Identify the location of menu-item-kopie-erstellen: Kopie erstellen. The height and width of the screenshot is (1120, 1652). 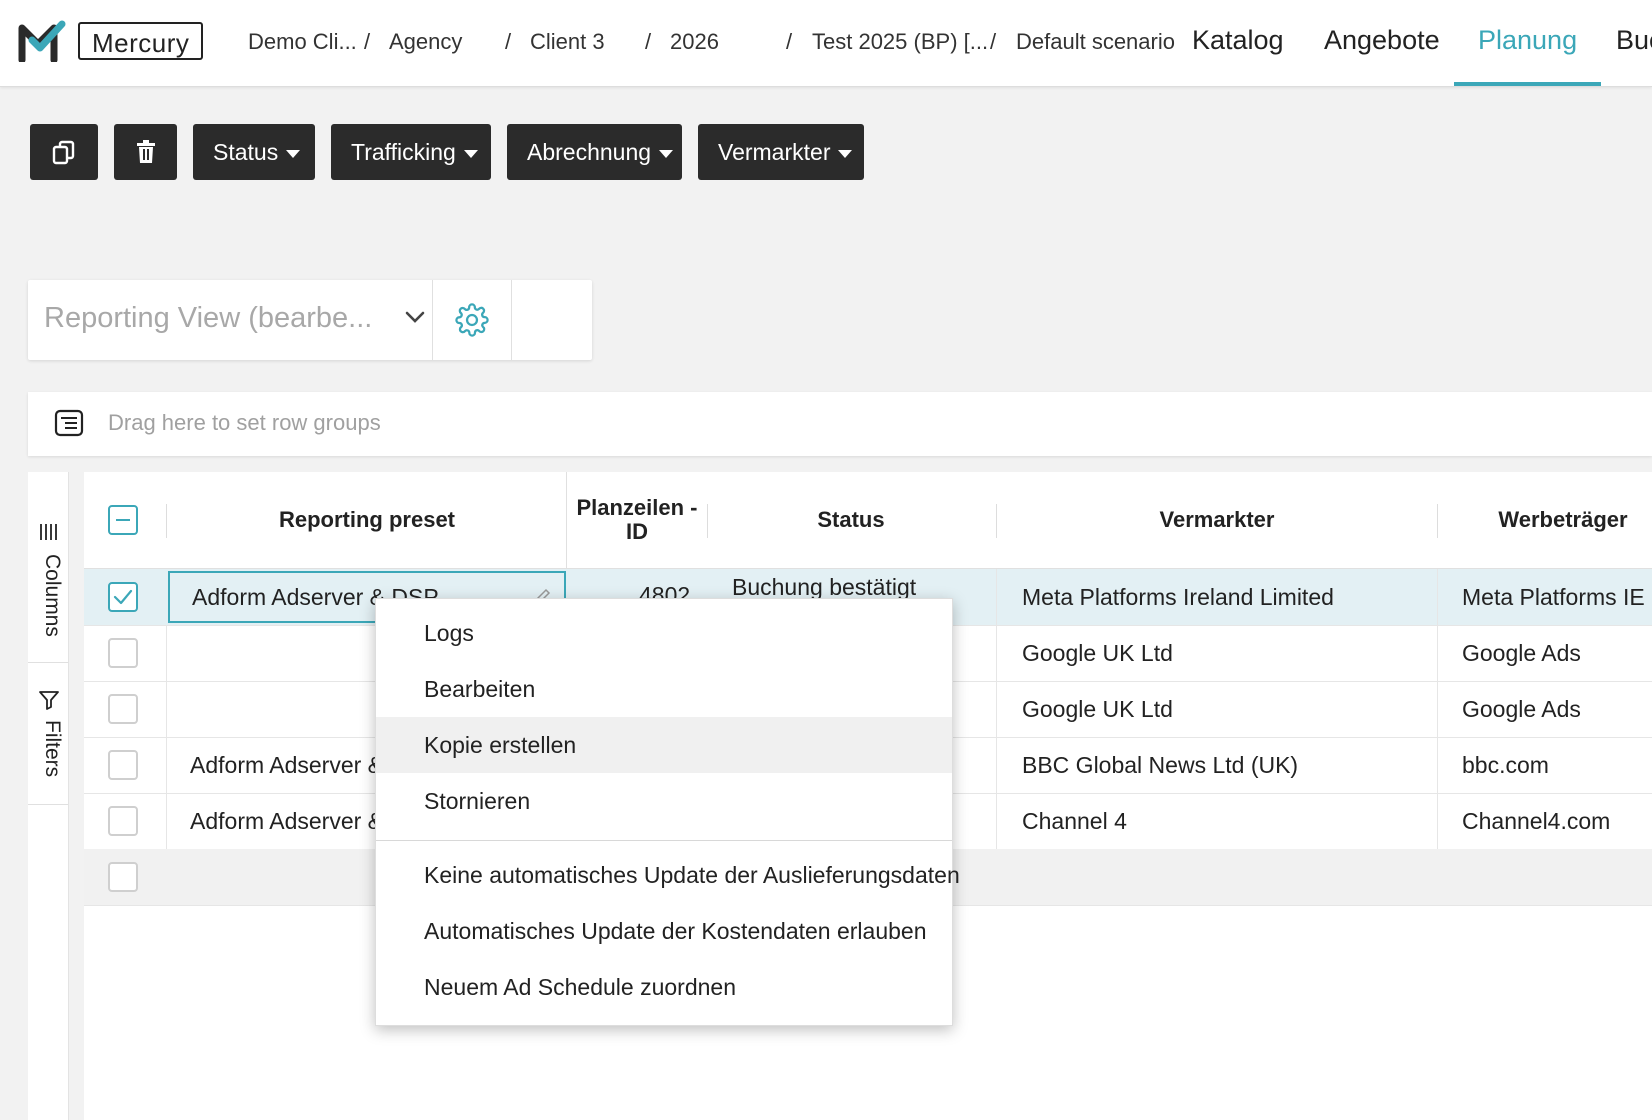
(664, 745).